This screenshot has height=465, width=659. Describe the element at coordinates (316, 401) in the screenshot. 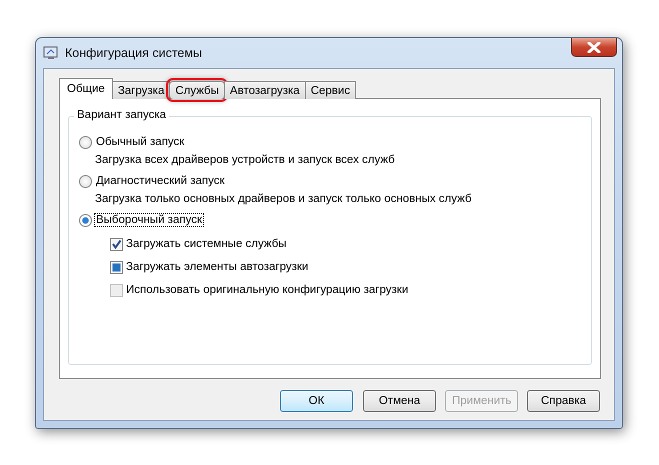

I see `dialog-button: ОК` at that location.